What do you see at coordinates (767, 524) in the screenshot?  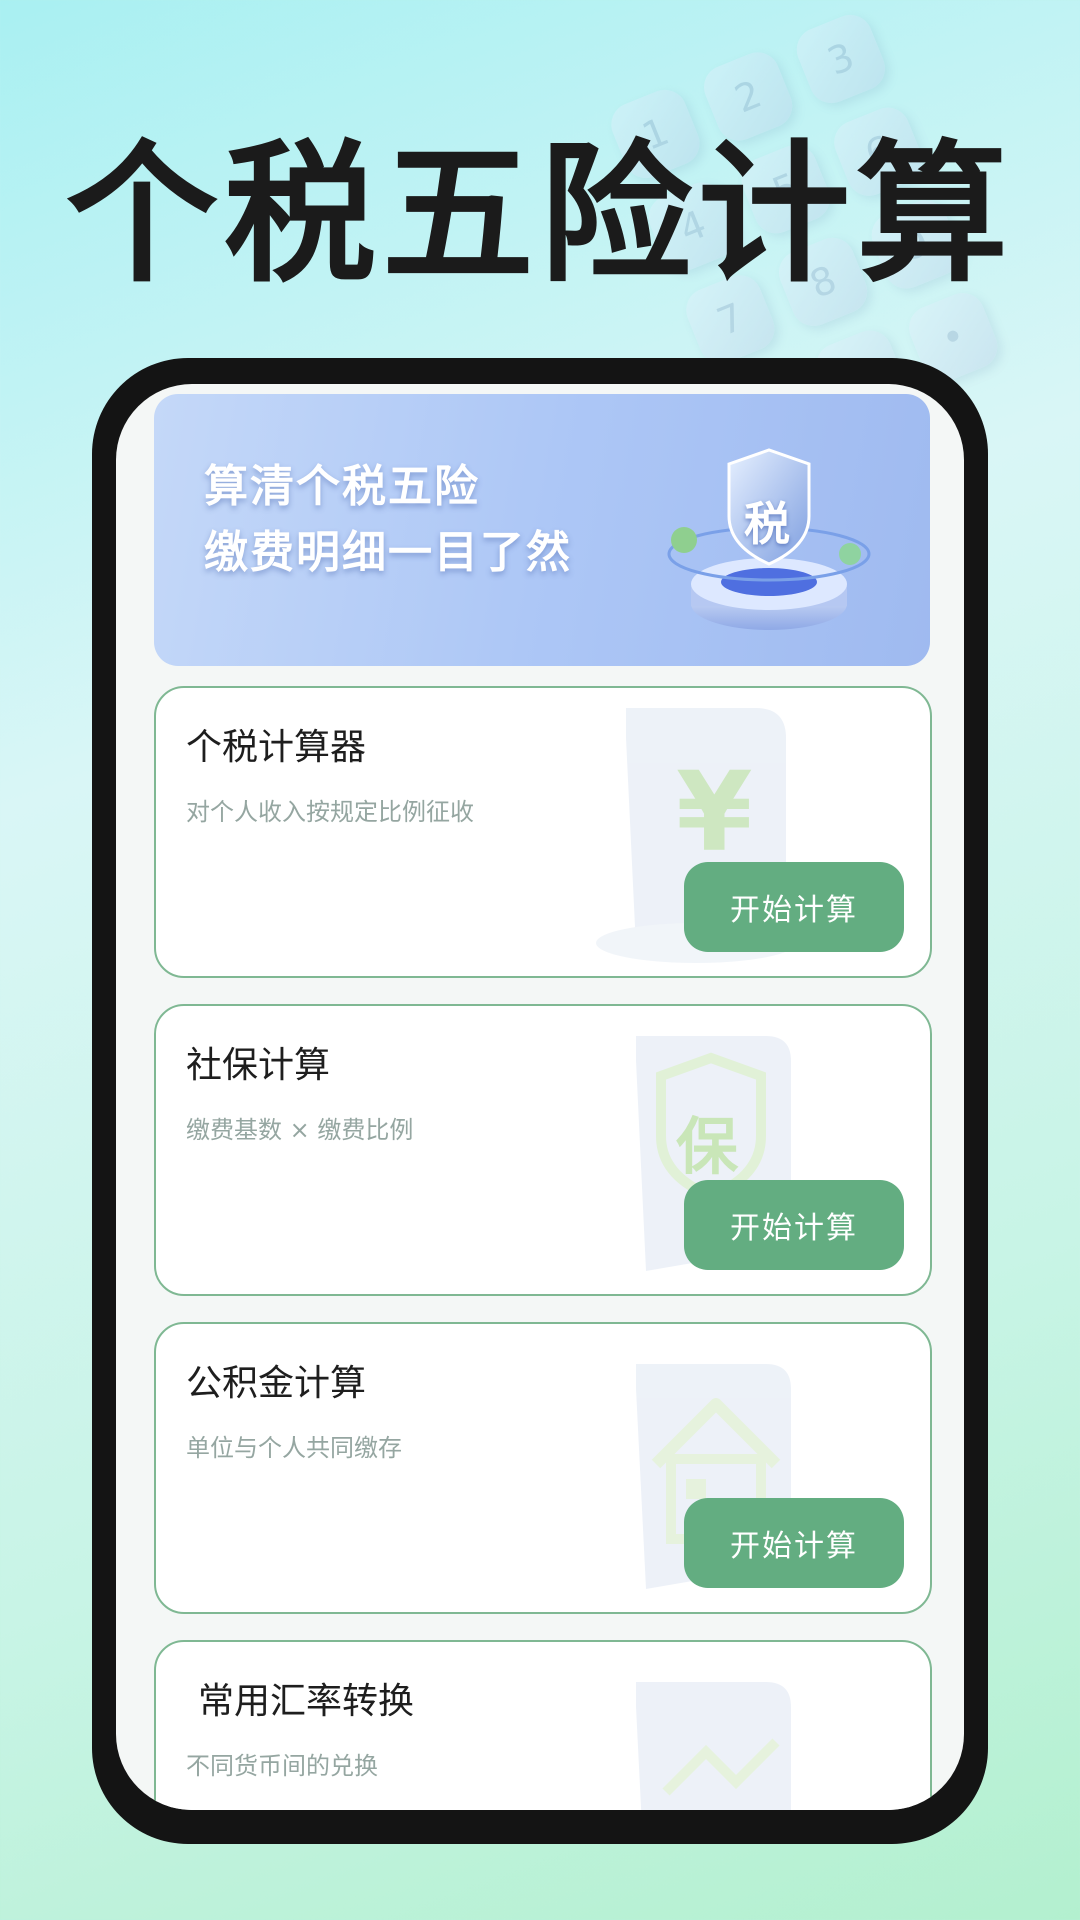 I see `tax-badge-label: 税` at bounding box center [767, 524].